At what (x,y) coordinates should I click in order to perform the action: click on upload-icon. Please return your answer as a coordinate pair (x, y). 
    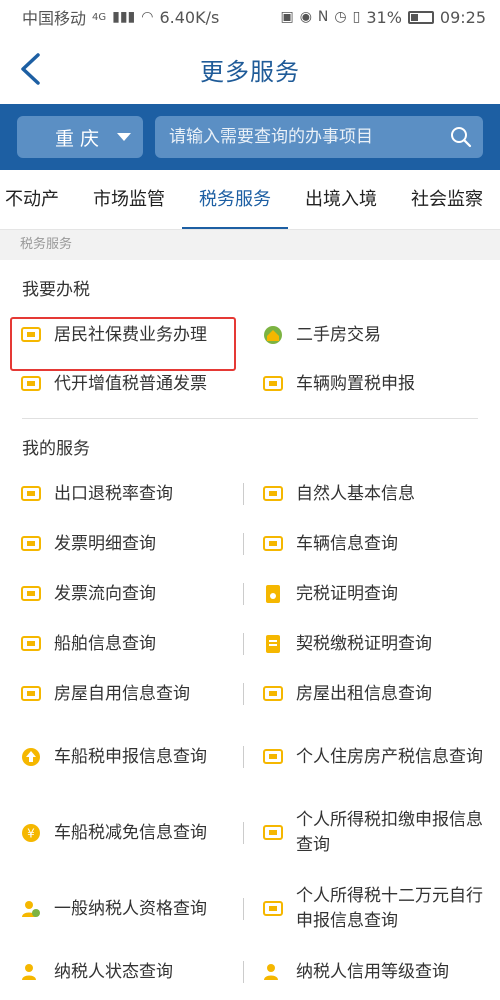
    Looking at the image, I should click on (31, 757).